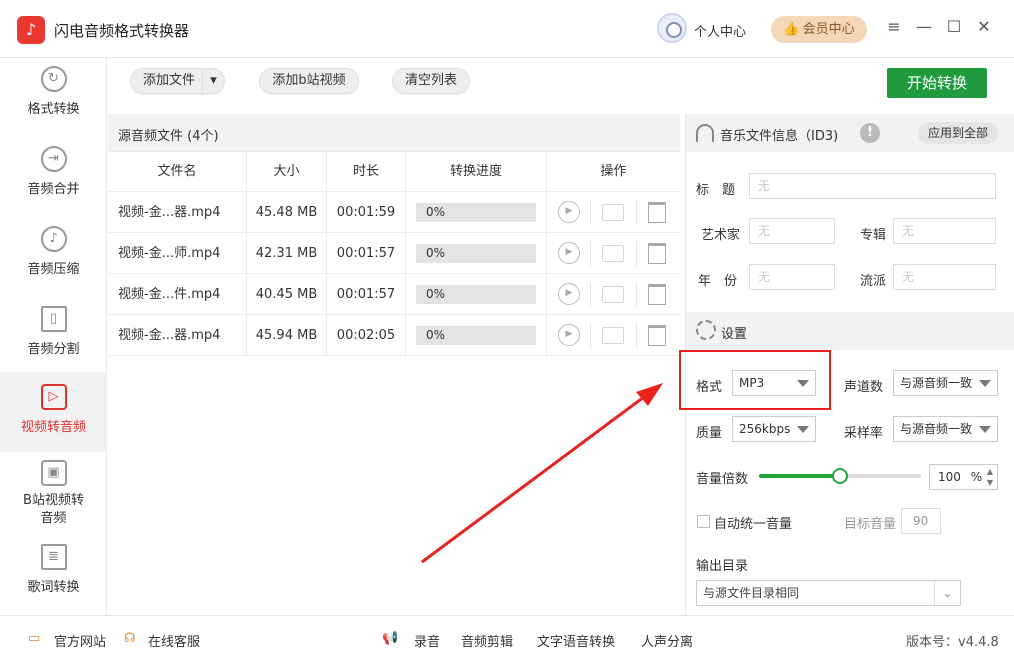  I want to click on volume-stepper: 100 % ▲ ▼, so click(963, 477).